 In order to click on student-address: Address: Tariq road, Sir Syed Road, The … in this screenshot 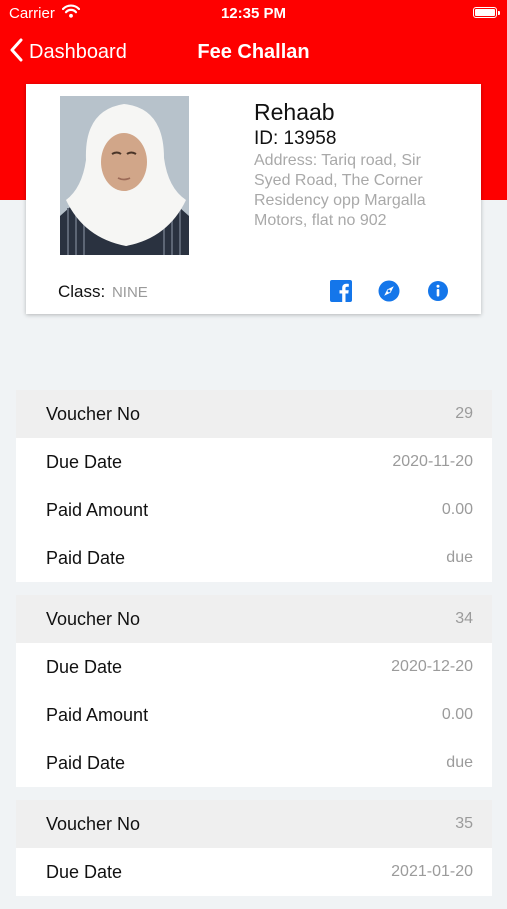, I will do `click(340, 190)`.